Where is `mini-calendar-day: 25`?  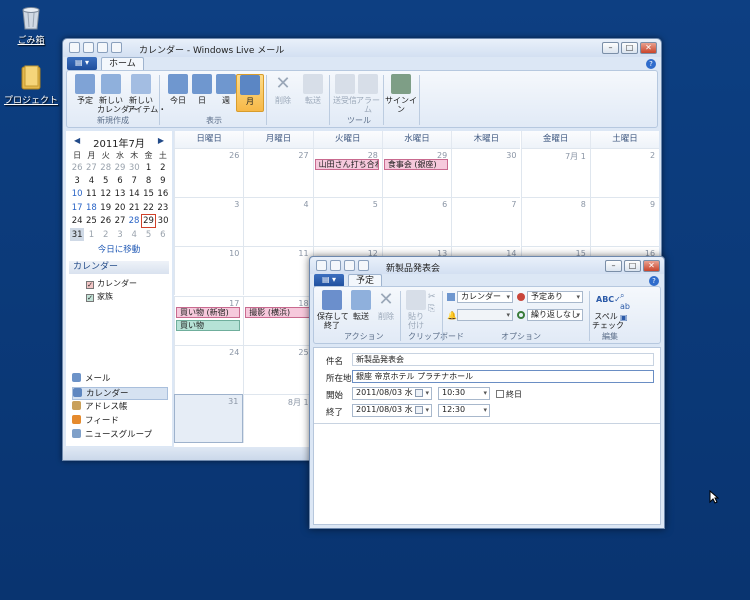 mini-calendar-day: 25 is located at coordinates (91, 221).